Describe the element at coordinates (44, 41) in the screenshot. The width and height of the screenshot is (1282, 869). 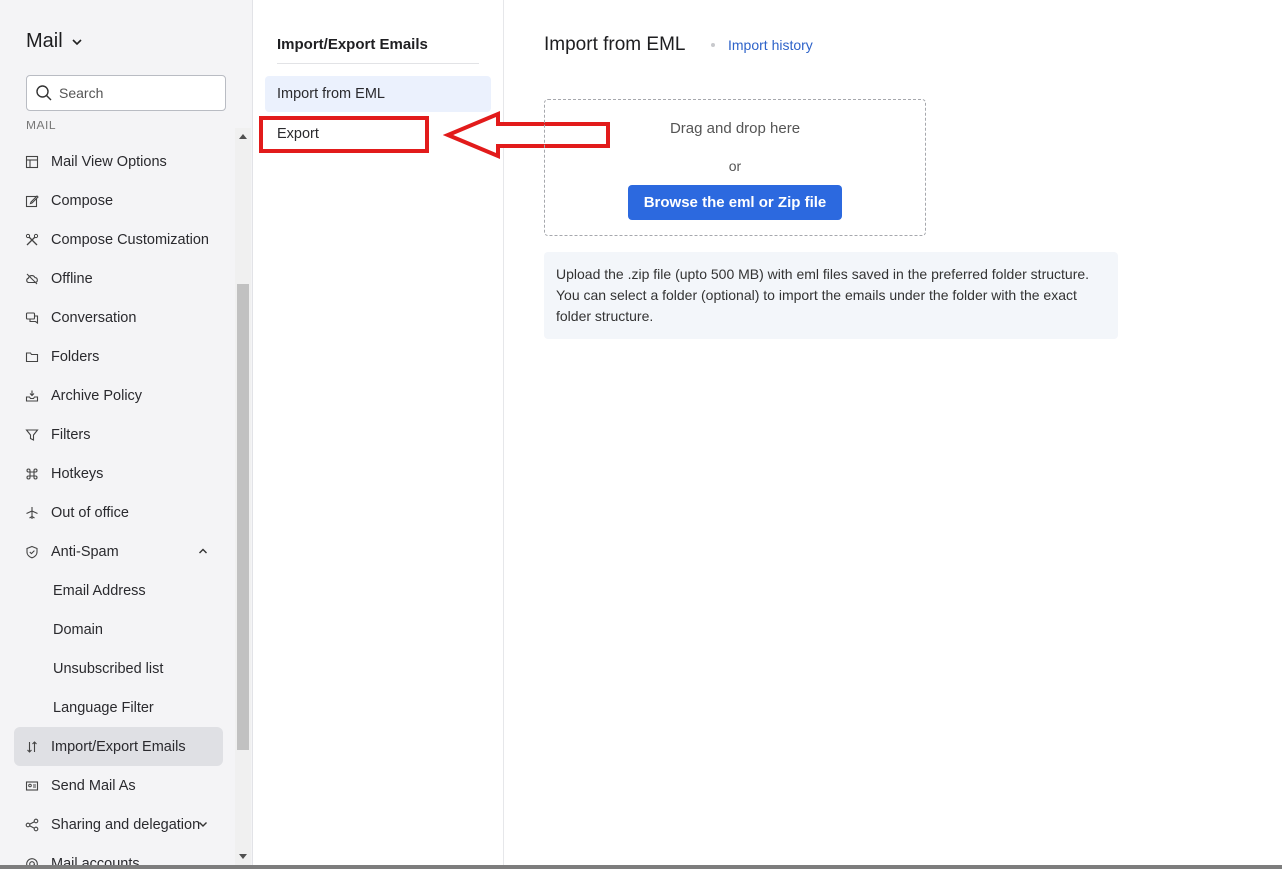
I see `app-title: Mail` at that location.